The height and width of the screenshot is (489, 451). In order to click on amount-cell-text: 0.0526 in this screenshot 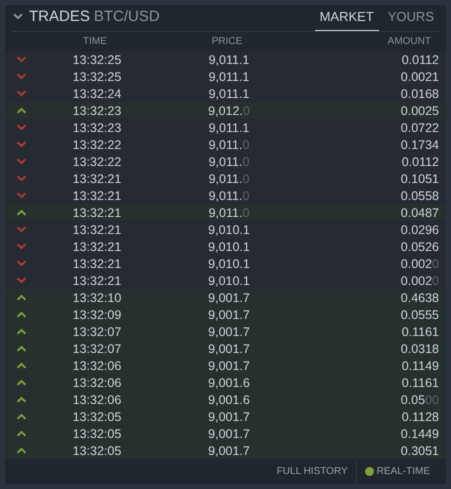, I will do `click(419, 247)`.